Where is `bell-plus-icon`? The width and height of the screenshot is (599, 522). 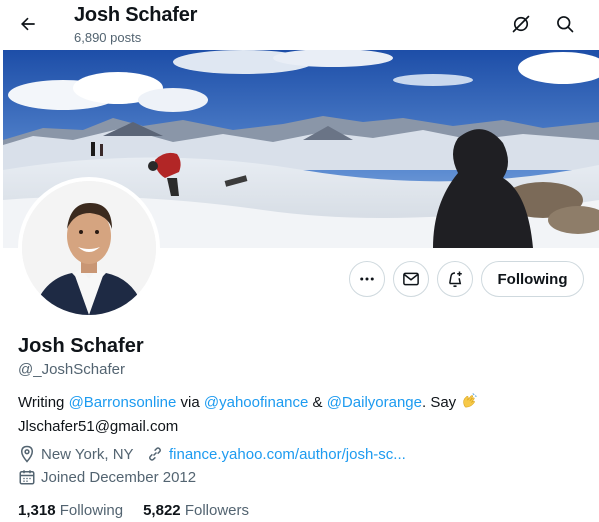
bell-plus-icon is located at coordinates (455, 279).